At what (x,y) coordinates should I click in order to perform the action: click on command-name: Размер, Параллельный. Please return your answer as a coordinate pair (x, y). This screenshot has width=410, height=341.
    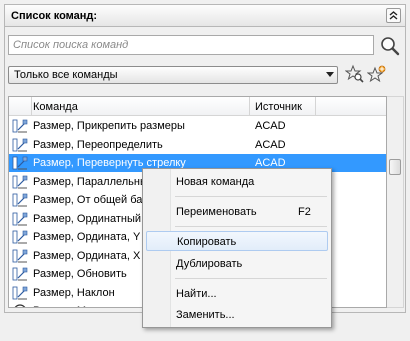
    Looking at the image, I should click on (94, 181).